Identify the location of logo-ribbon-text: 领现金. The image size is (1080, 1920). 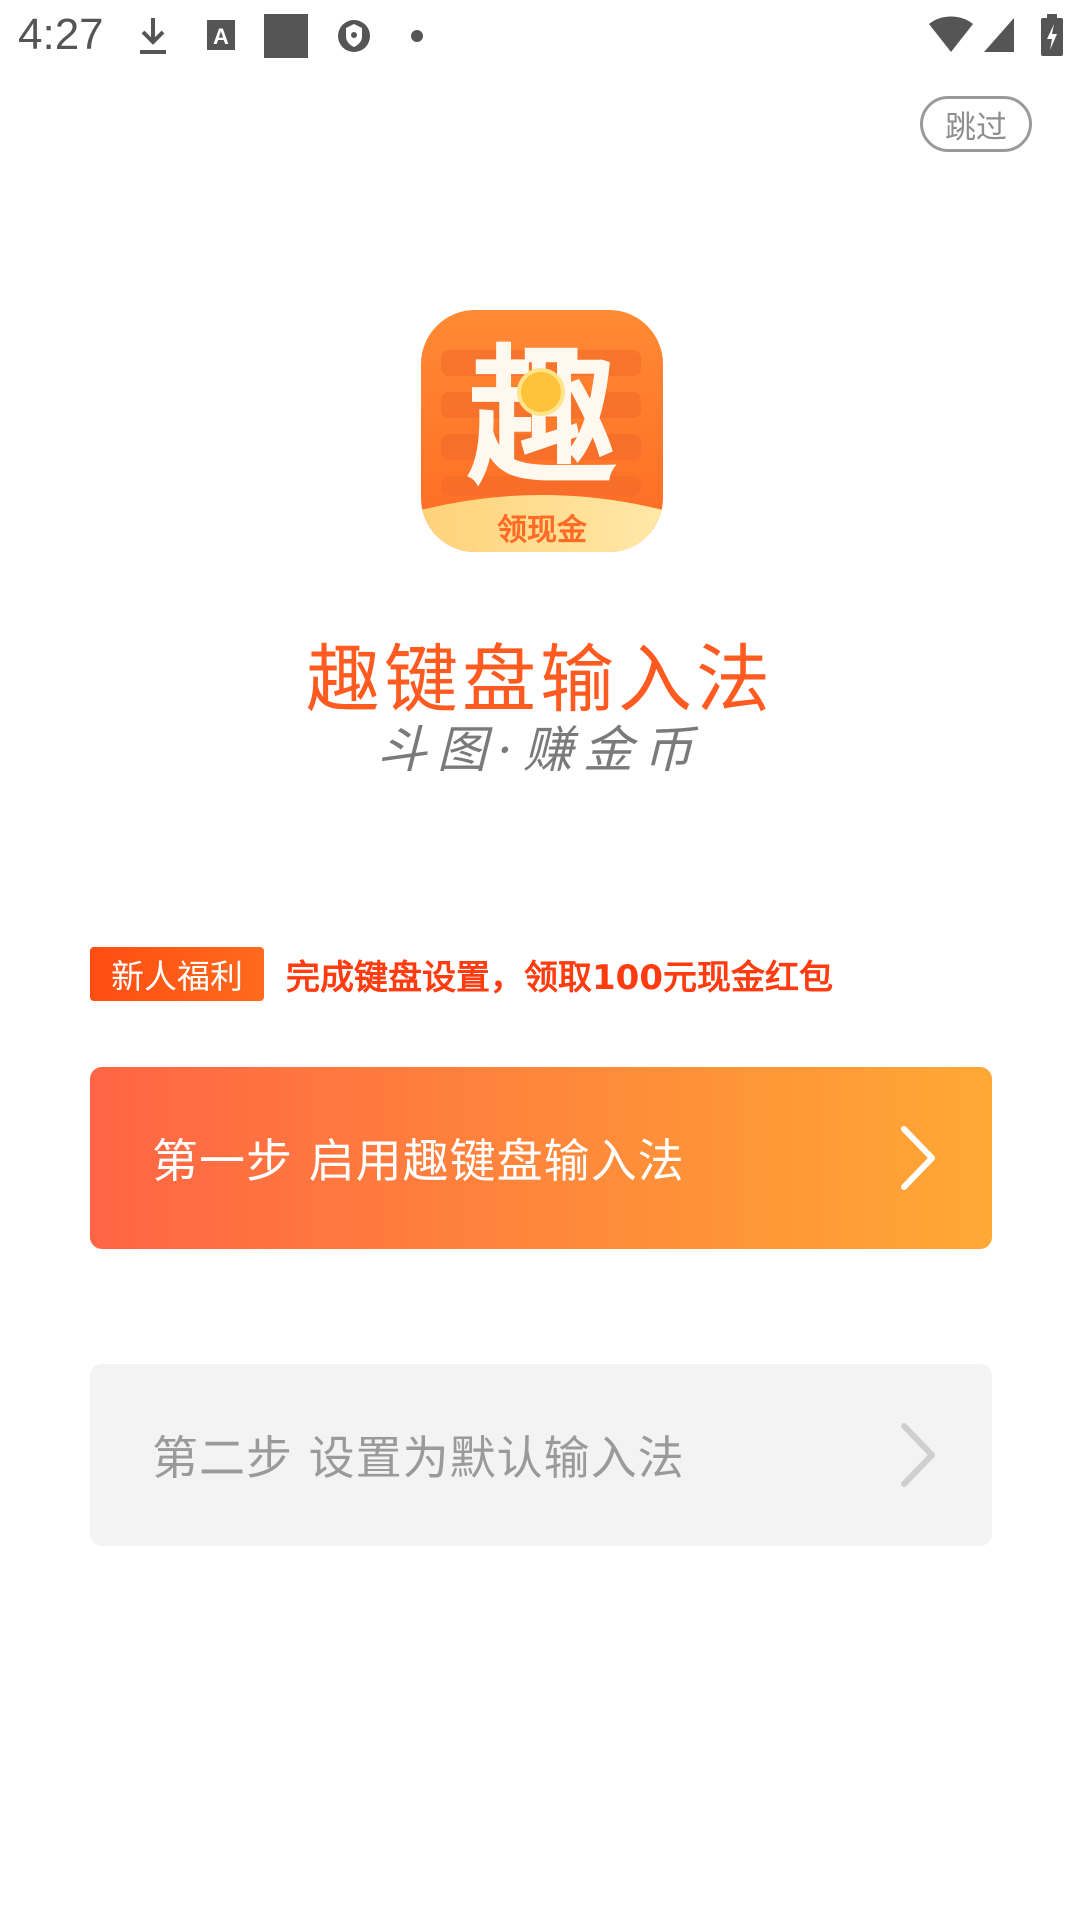
(542, 530).